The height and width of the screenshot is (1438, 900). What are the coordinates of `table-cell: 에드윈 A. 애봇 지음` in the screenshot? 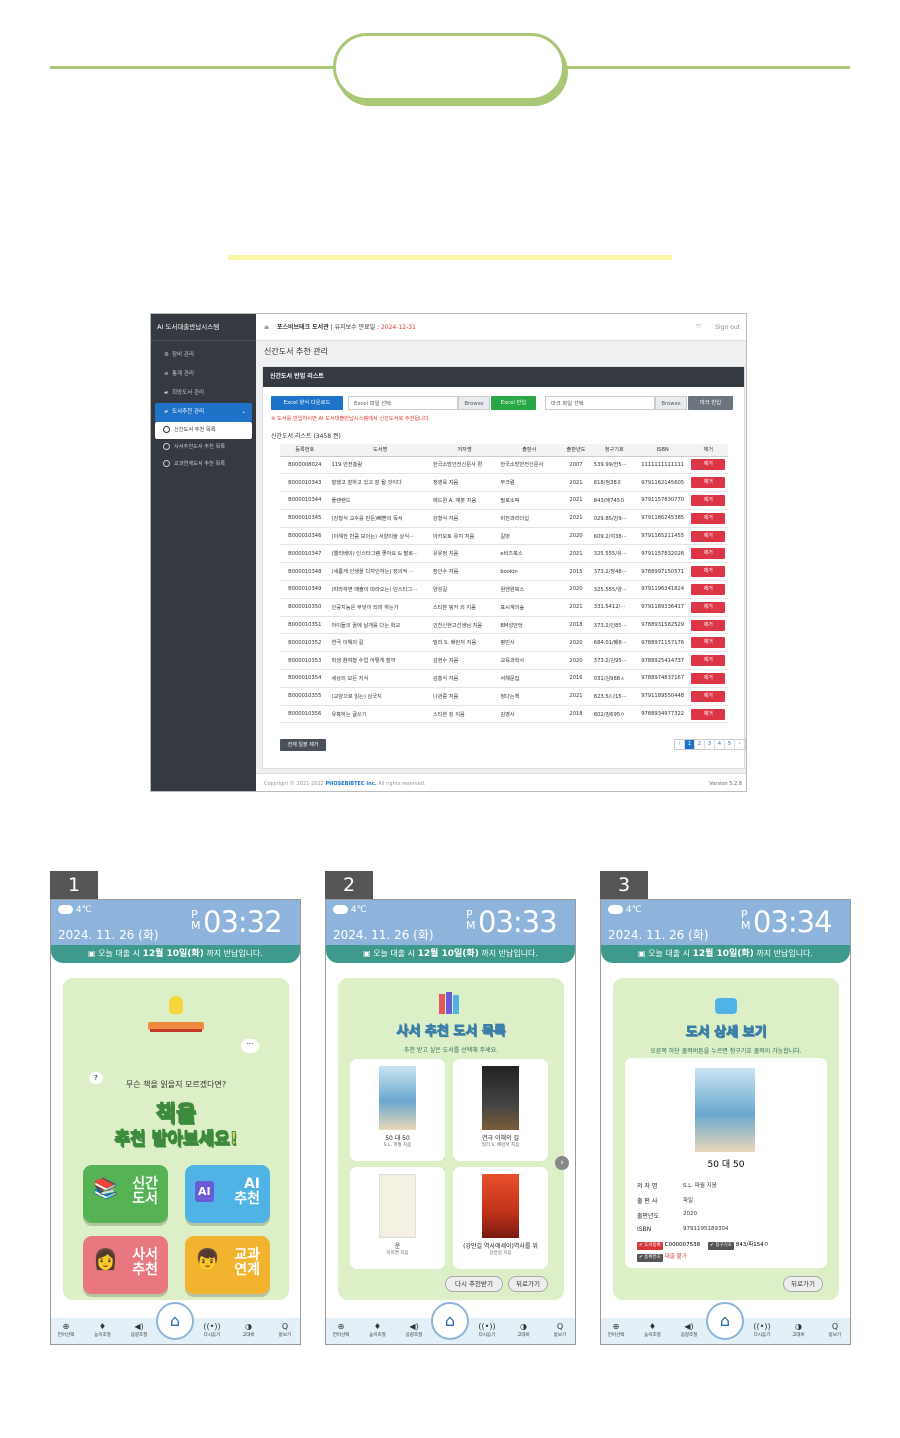 It's located at (464, 500).